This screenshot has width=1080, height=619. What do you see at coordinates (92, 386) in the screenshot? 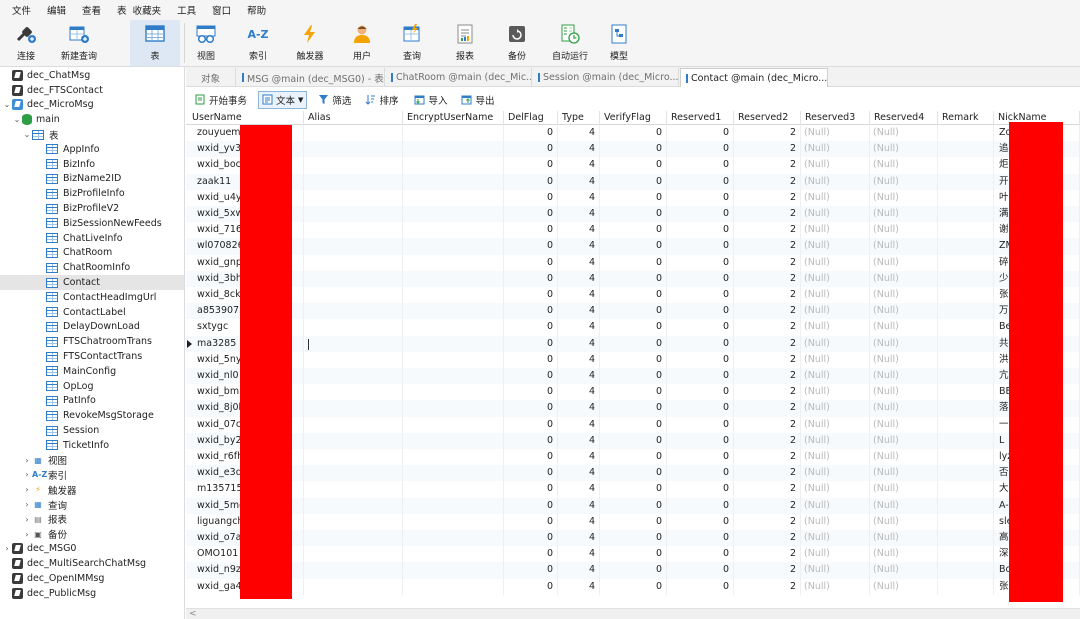
I see `tree-table-oplog: OpLog` at bounding box center [92, 386].